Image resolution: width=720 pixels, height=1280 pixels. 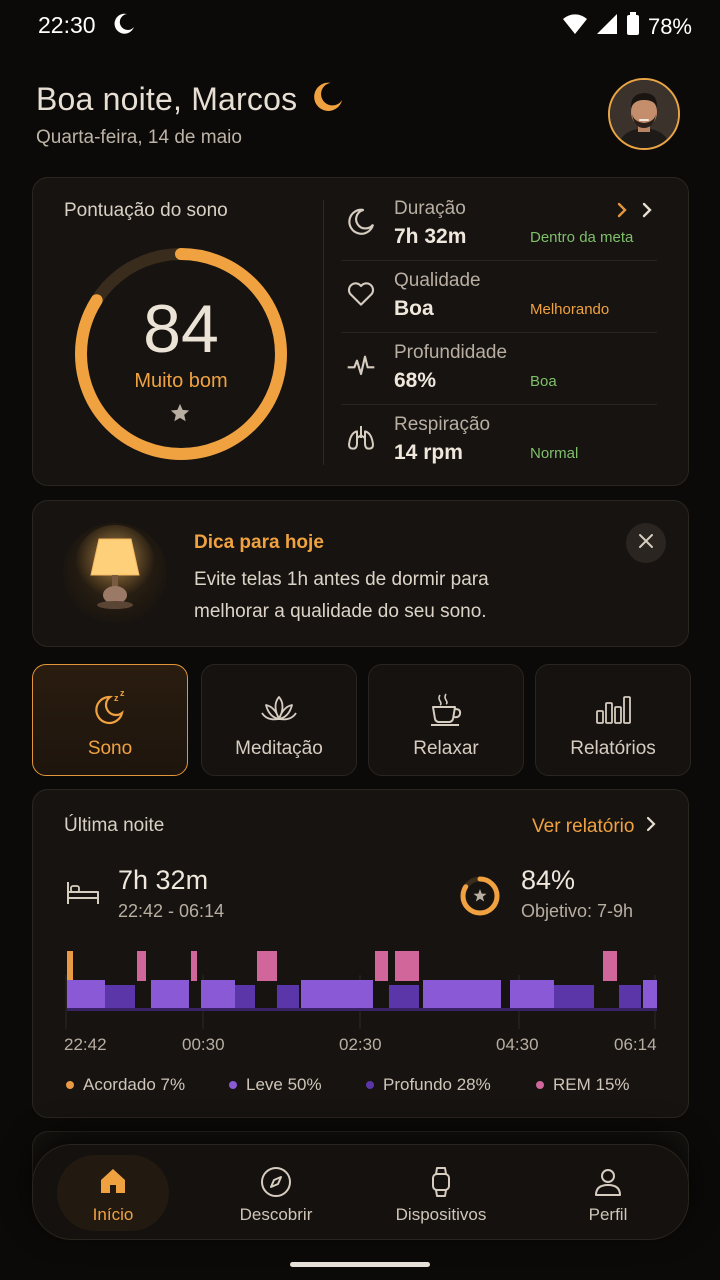 What do you see at coordinates (259, 542) in the screenshot?
I see `tip-title: Dica para hoje` at bounding box center [259, 542].